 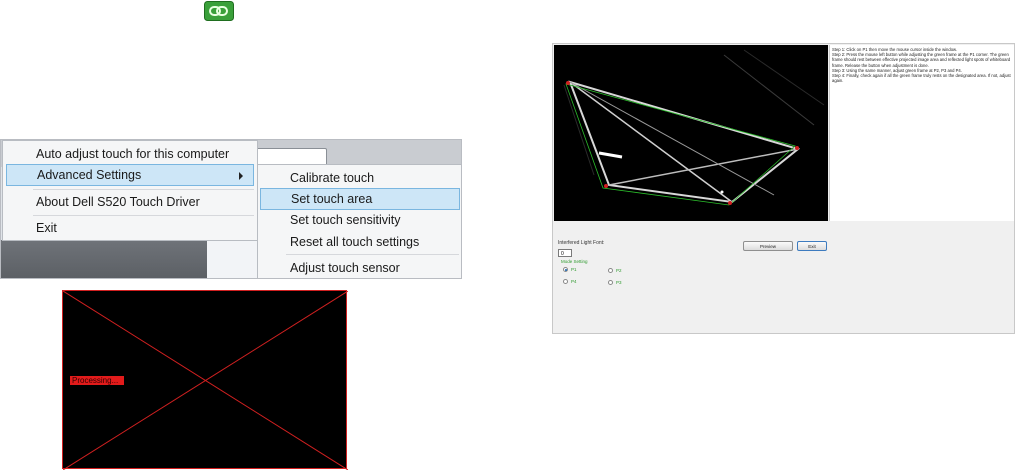 I want to click on point-radio-p1: P1, so click(x=570, y=269).